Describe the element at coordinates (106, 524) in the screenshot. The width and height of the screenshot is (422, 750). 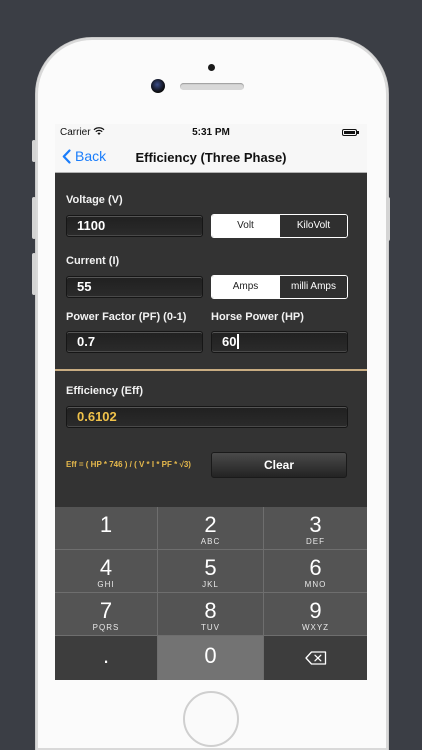
I see `key-1-number: 1` at that location.